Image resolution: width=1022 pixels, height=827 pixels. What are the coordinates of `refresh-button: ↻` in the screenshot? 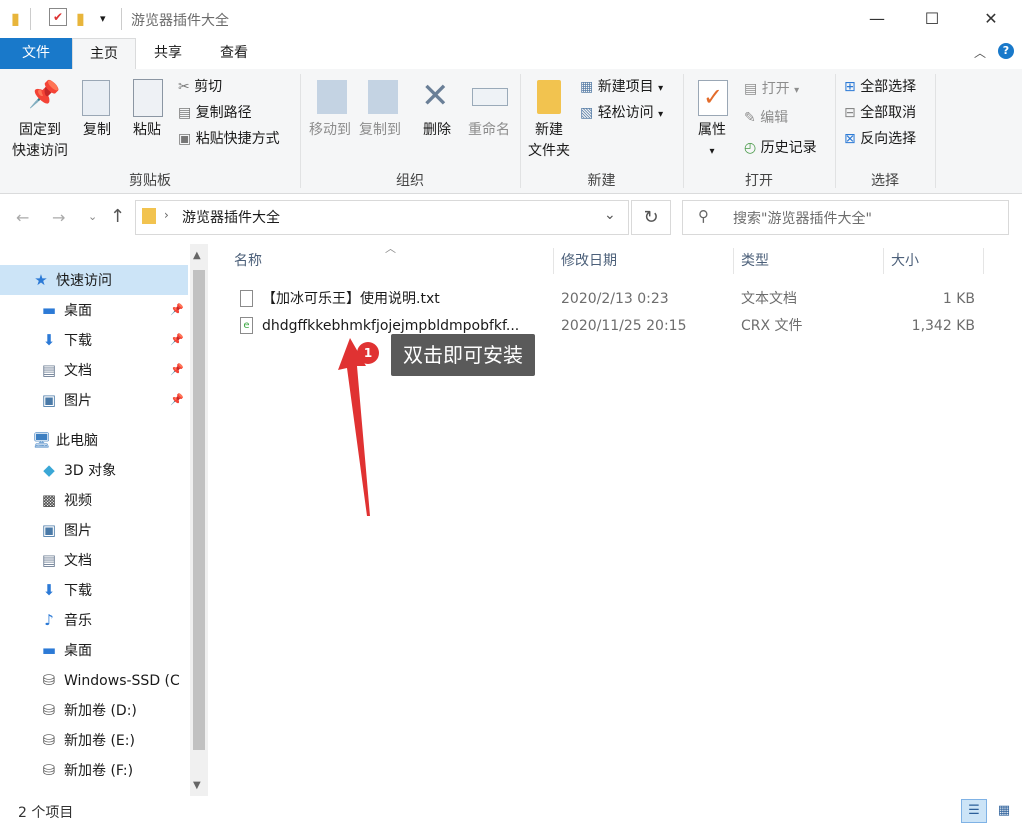 It's located at (651, 217).